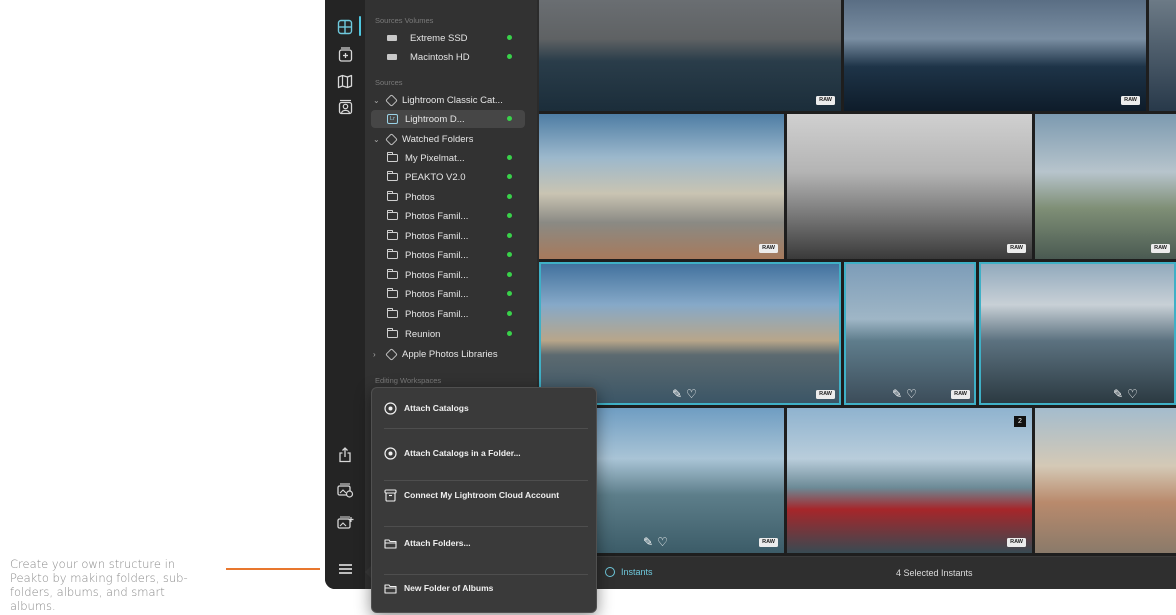 This screenshot has width=1176, height=615. I want to click on section-title-sources-volumes: Sources Volumes, so click(404, 20).